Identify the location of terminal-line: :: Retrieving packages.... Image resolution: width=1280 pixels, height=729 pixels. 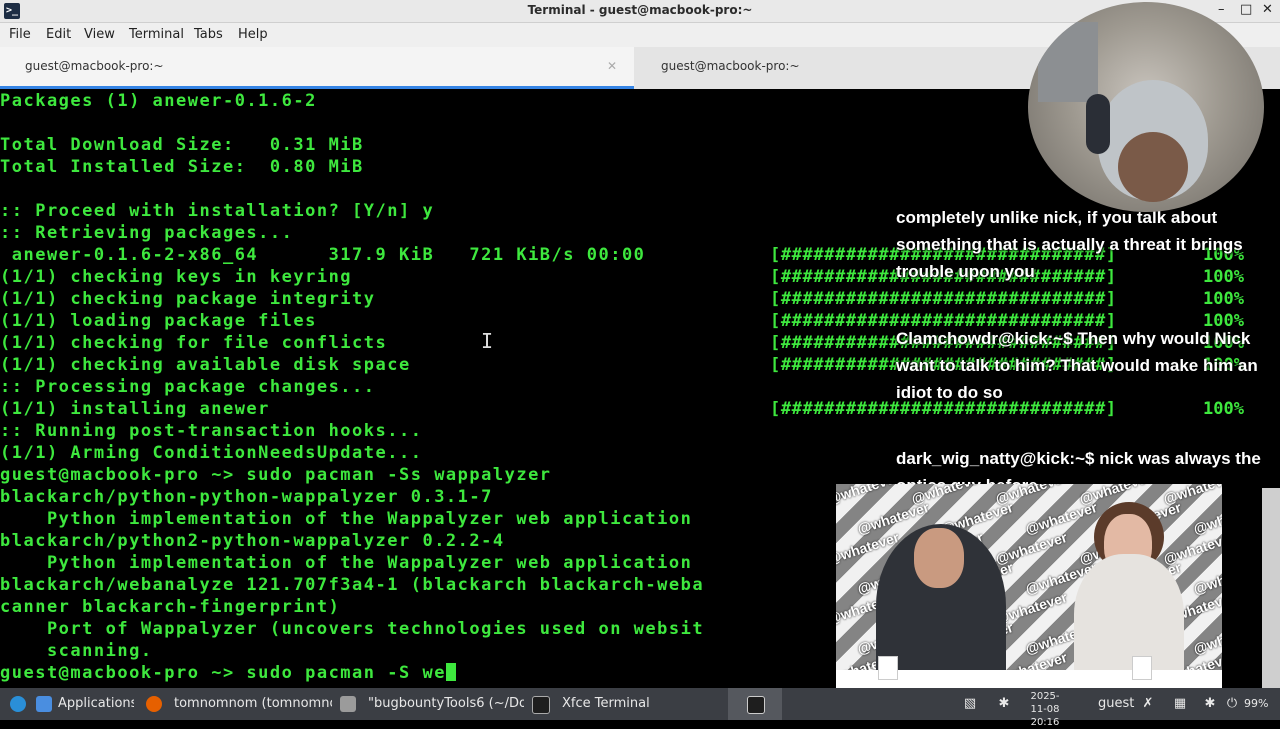
(147, 233).